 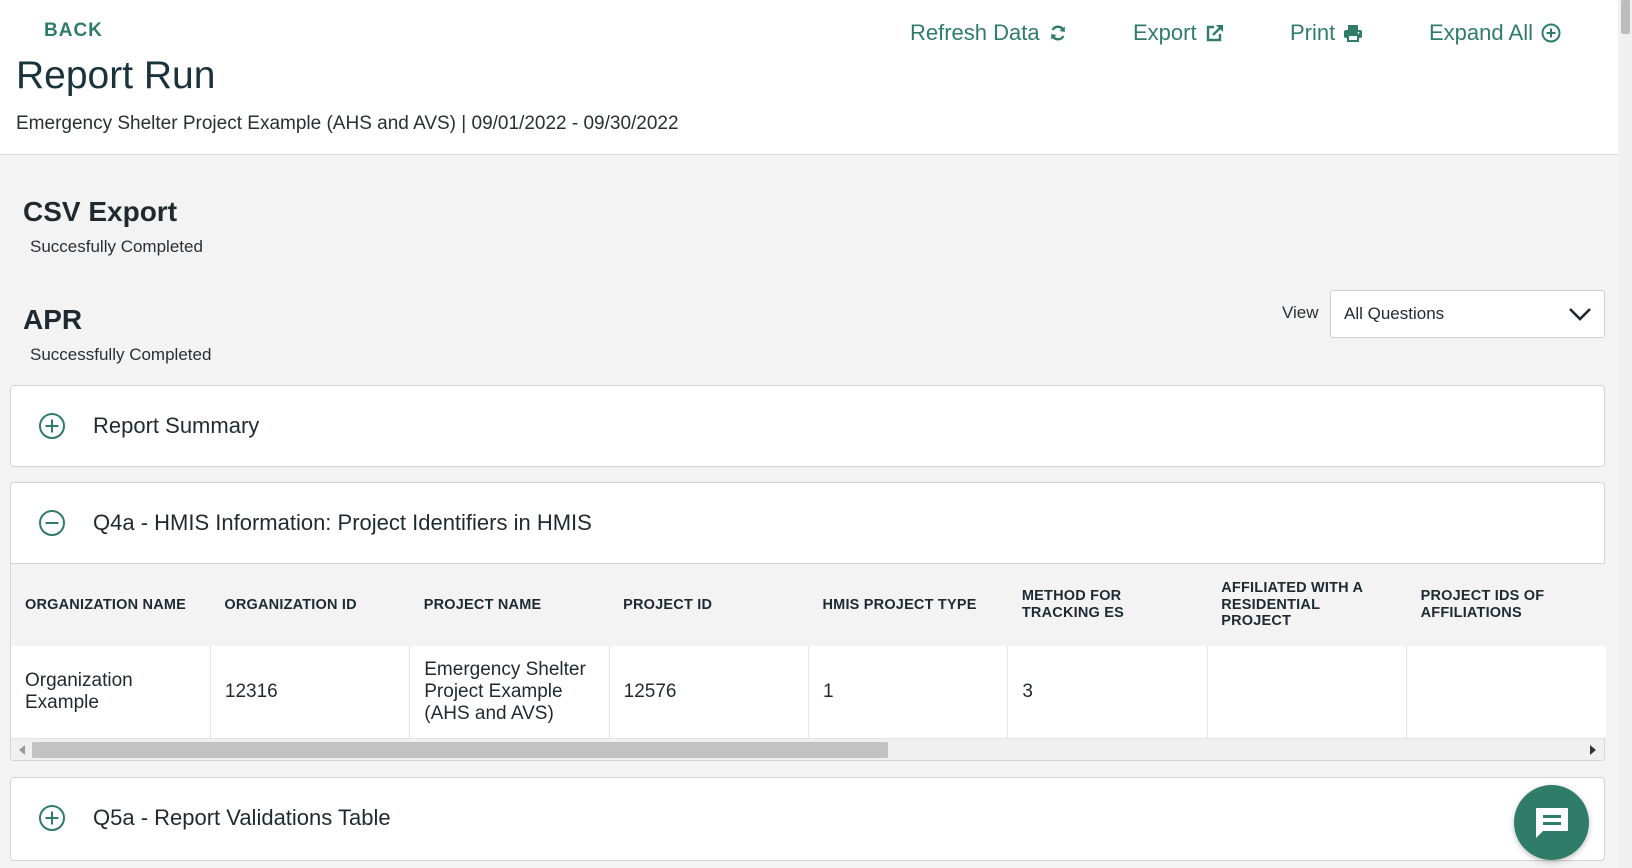 What do you see at coordinates (53, 319) in the screenshot?
I see `apr-title: APR` at bounding box center [53, 319].